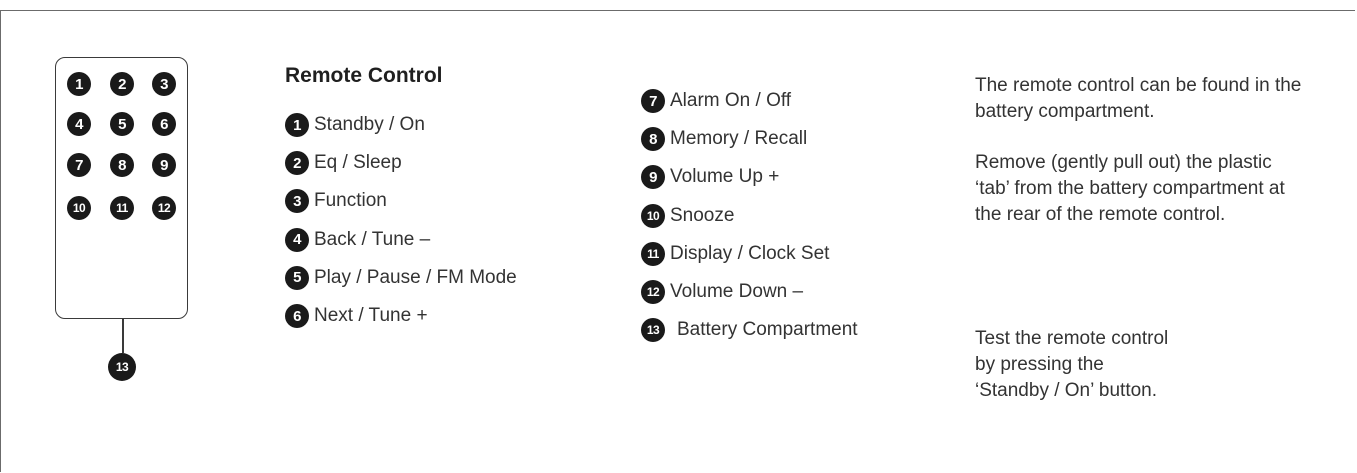 Image resolution: width=1357 pixels, height=473 pixels. I want to click on legend-item: 11 Display / Clock Set, so click(749, 254).